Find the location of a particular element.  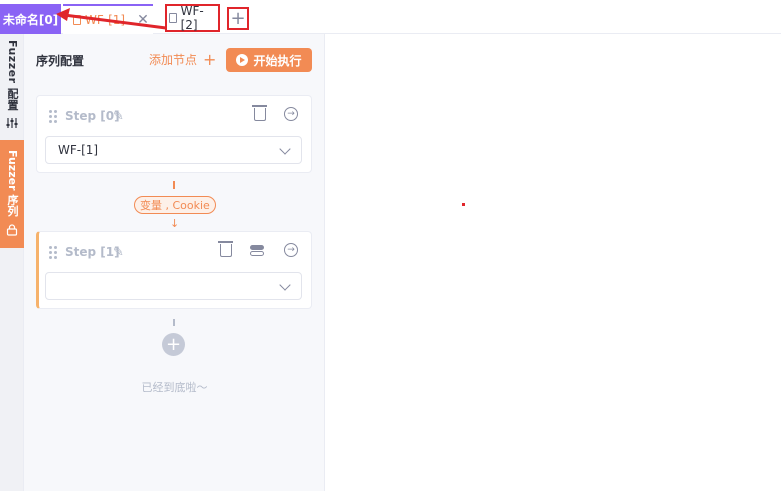

side-tab-fuzzer-config-label: Fuzzer 配置 is located at coordinates (12, 75).